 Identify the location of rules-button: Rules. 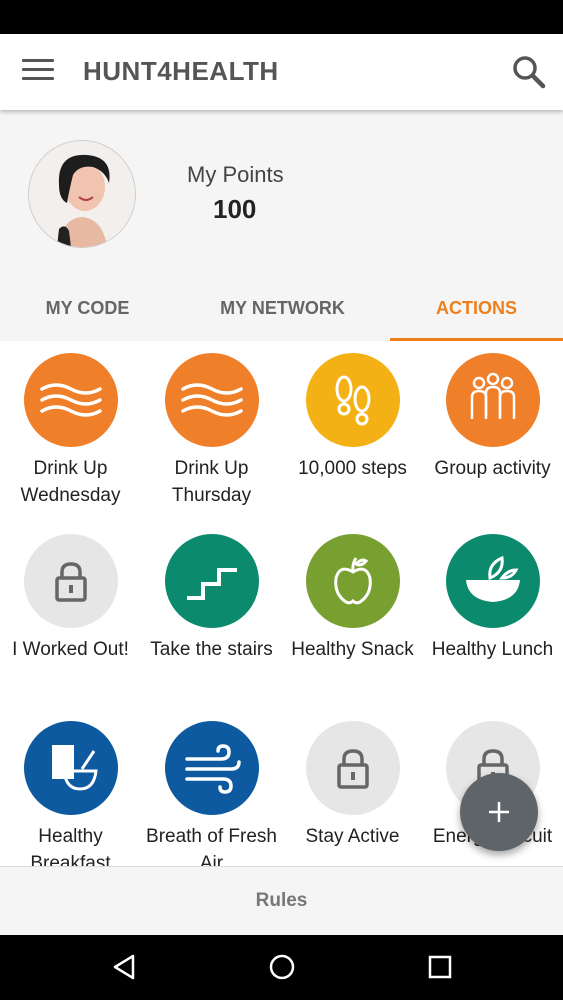
(281, 901).